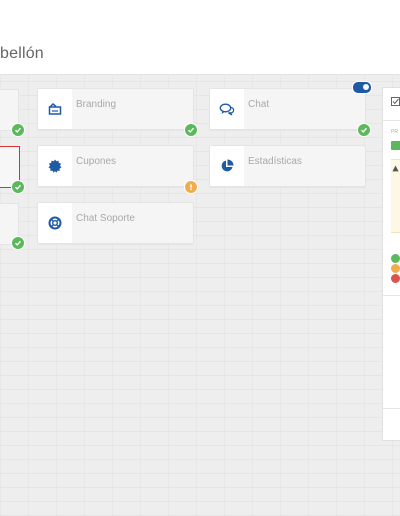 This screenshot has width=400, height=516. I want to click on top-bar, so click(200, 18).